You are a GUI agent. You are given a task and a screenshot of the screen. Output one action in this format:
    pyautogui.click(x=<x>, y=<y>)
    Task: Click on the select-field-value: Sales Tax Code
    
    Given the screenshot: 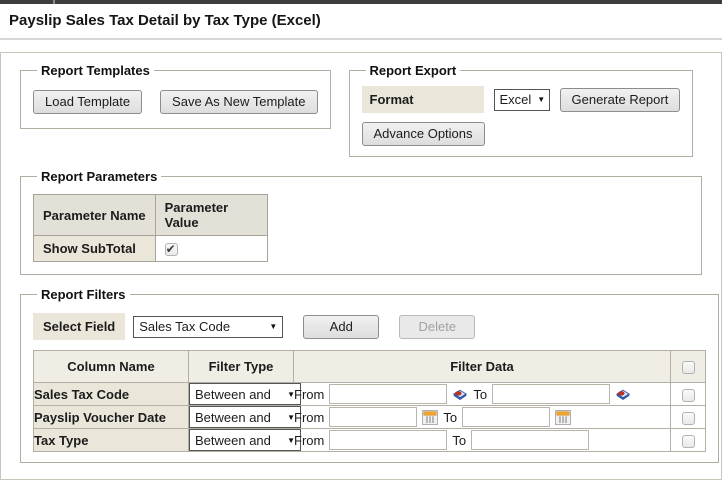 What is the action you would take?
    pyautogui.click(x=185, y=327)
    